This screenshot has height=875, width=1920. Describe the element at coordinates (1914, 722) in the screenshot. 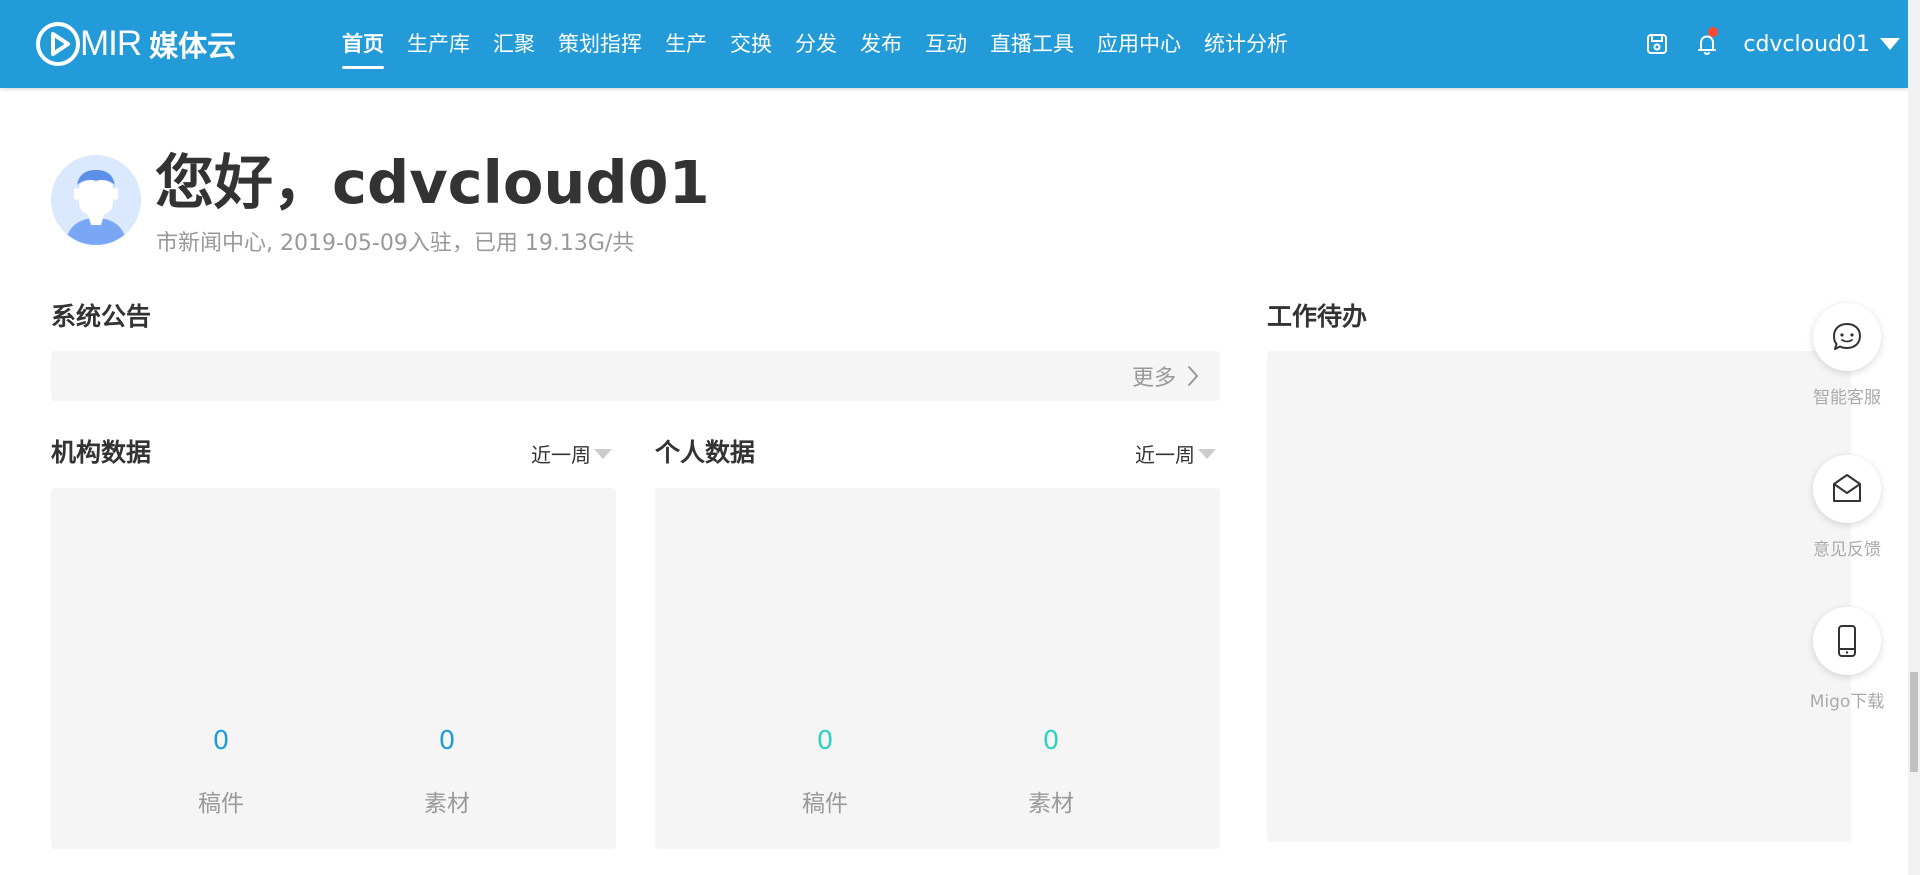

I see `scrollbar-thumb` at that location.